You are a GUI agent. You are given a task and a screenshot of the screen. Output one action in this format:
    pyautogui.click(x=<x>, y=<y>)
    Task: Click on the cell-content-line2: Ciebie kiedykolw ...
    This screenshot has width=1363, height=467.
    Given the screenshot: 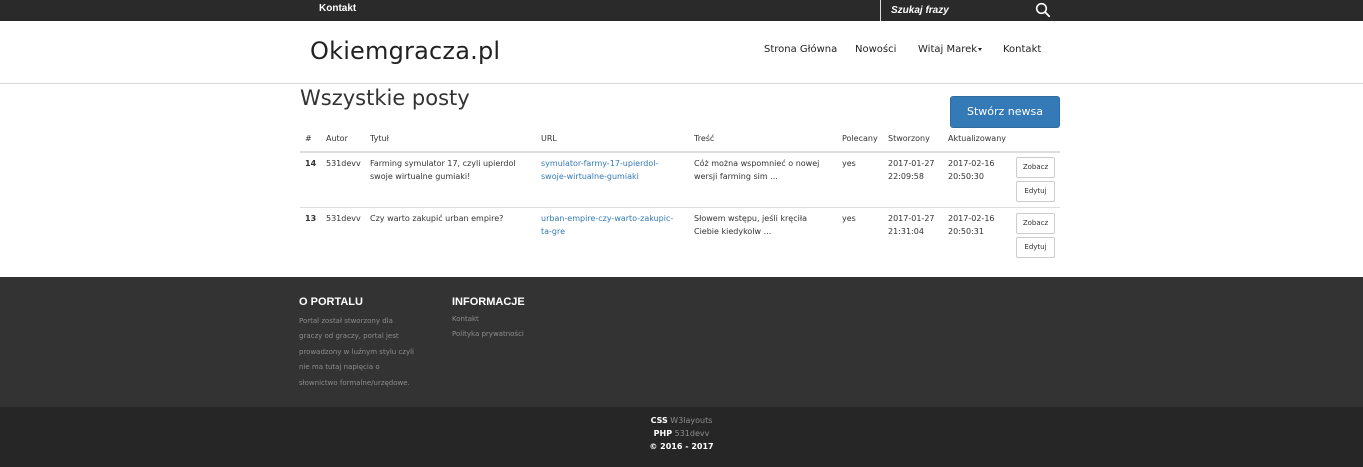 What is the action you would take?
    pyautogui.click(x=733, y=231)
    